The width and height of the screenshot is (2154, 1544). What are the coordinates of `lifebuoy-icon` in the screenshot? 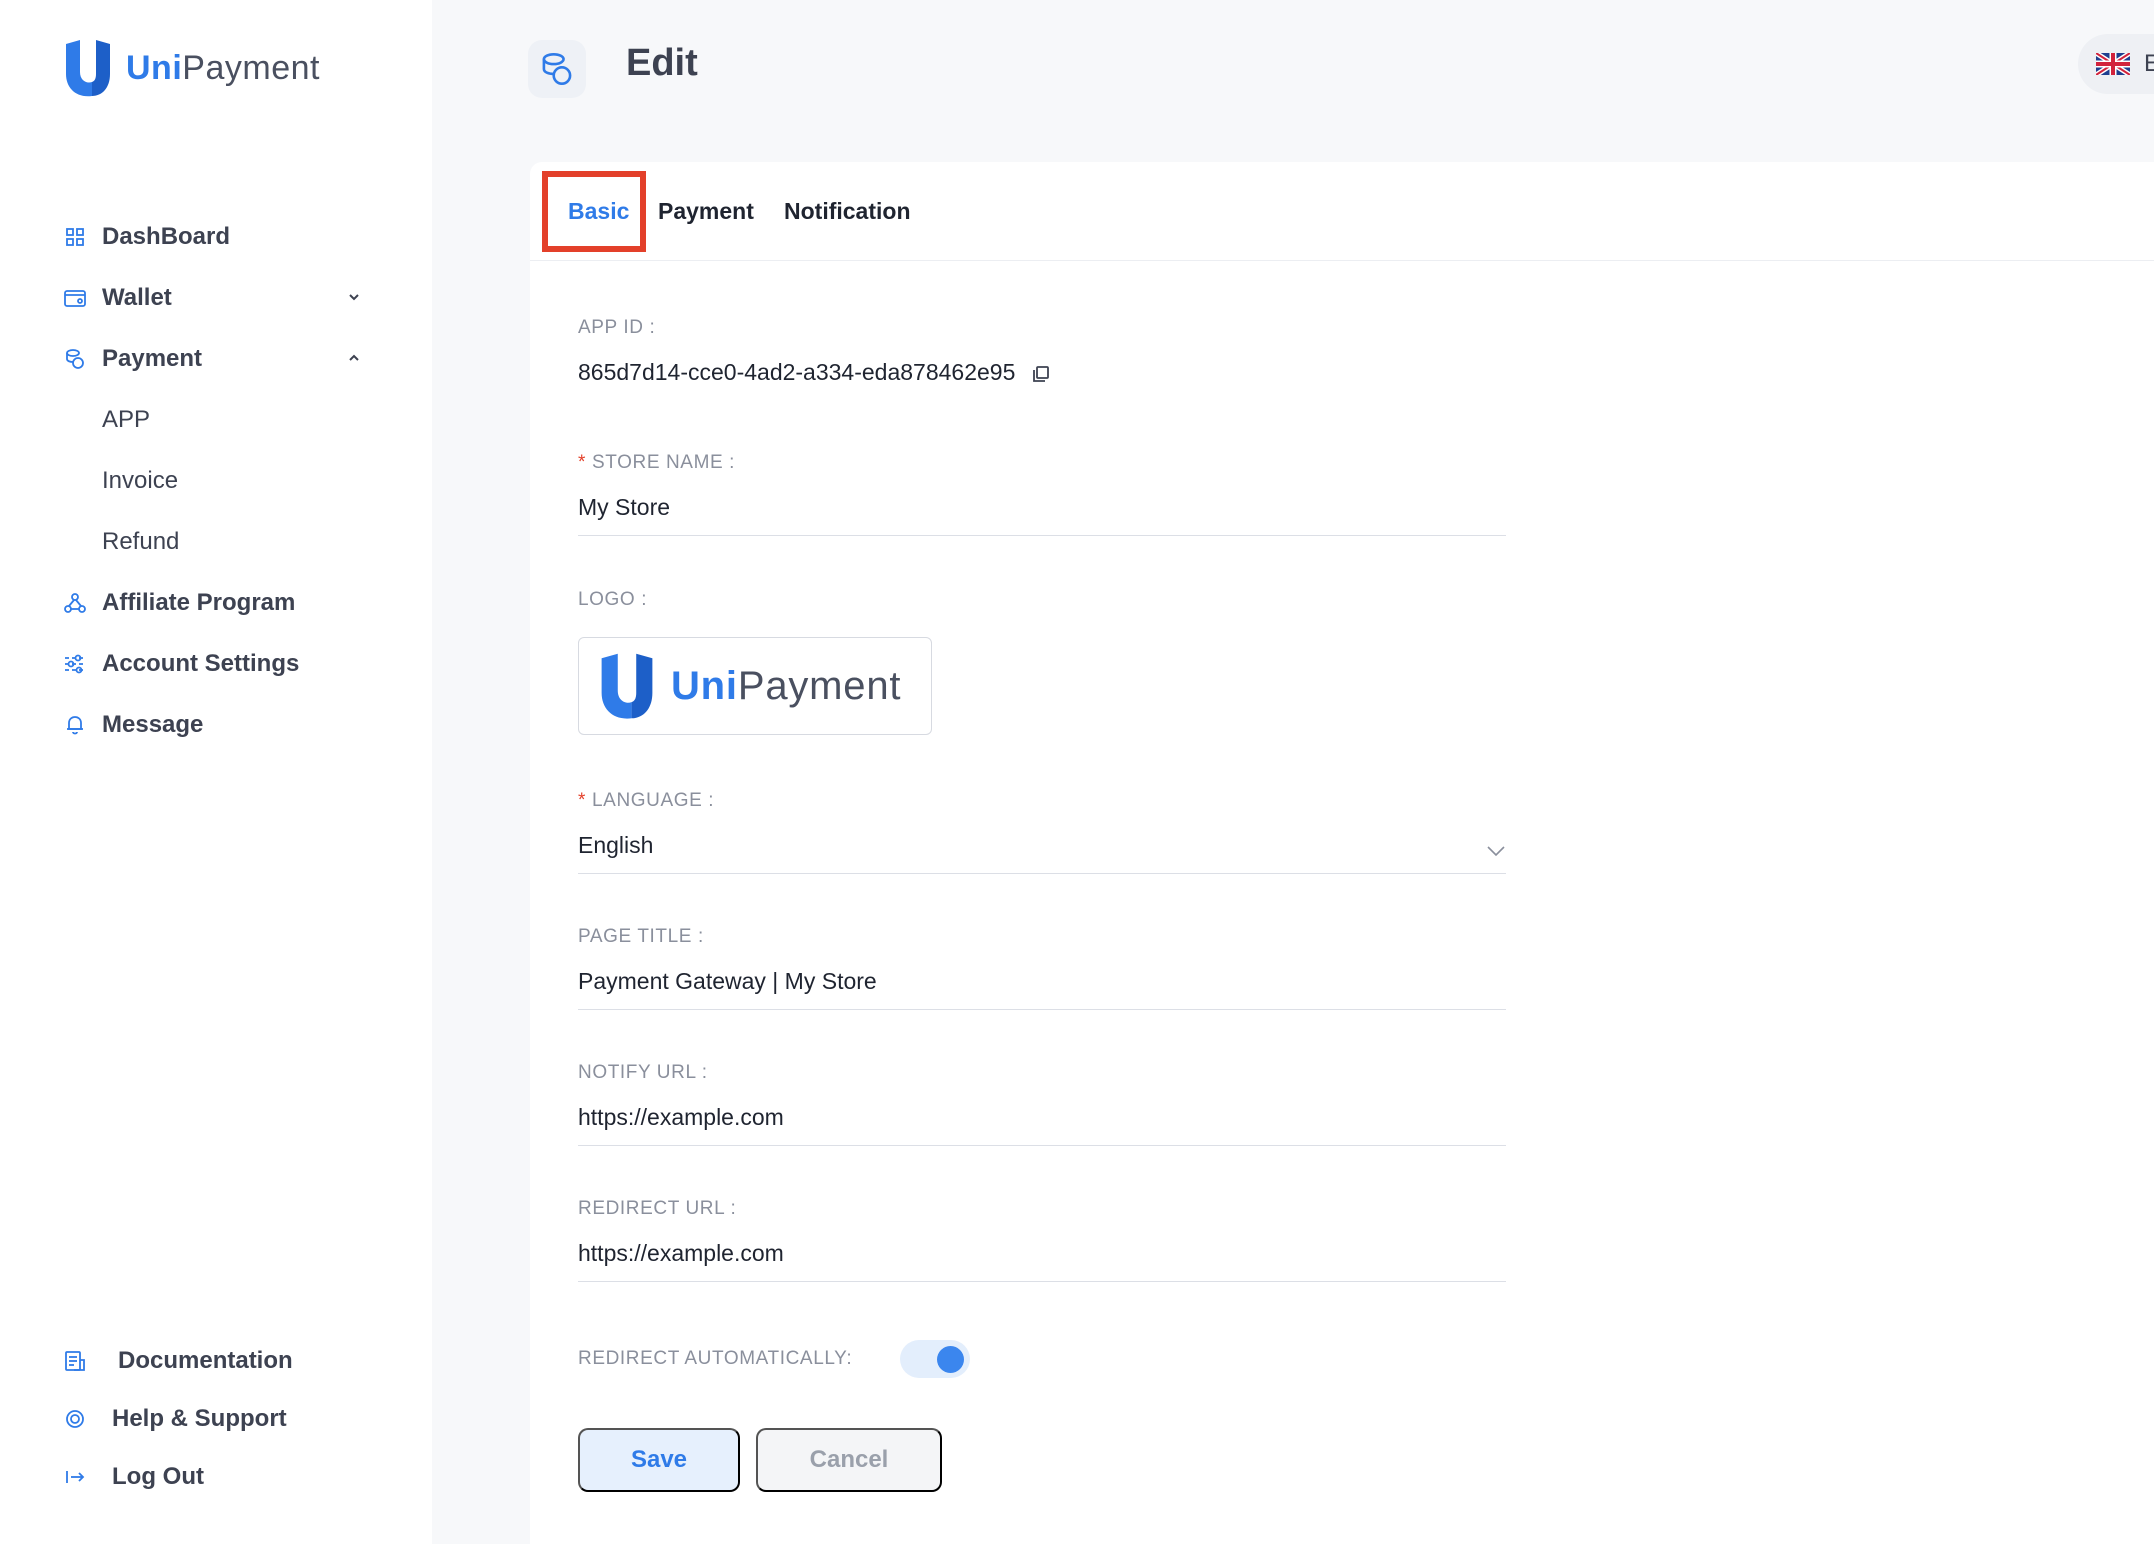 It's located at (75, 1419).